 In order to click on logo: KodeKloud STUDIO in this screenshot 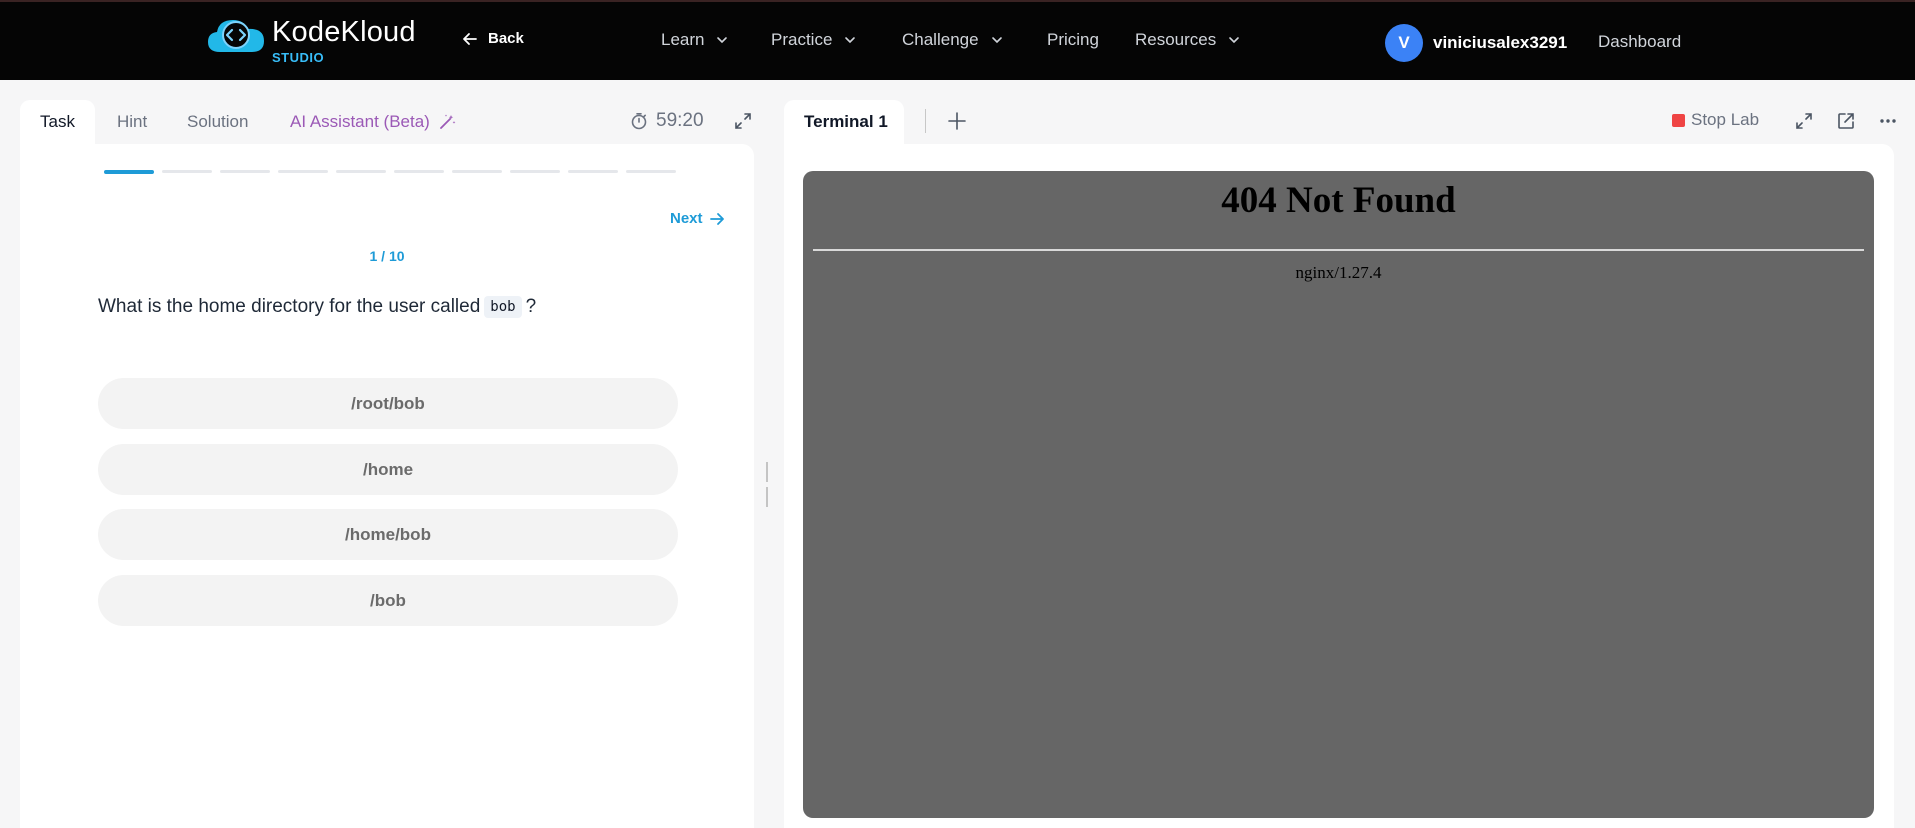, I will do `click(311, 41)`.